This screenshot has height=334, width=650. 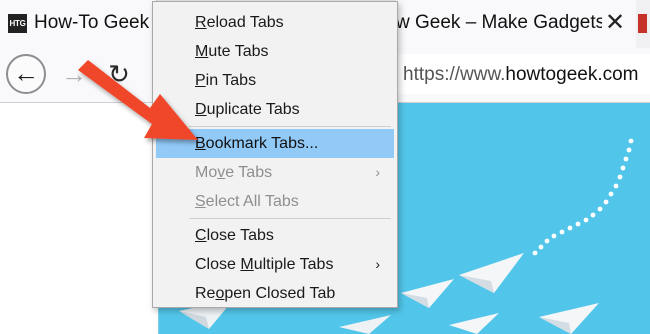 What do you see at coordinates (275, 235) in the screenshot?
I see `menu-item-close-tabs: Close Tabs` at bounding box center [275, 235].